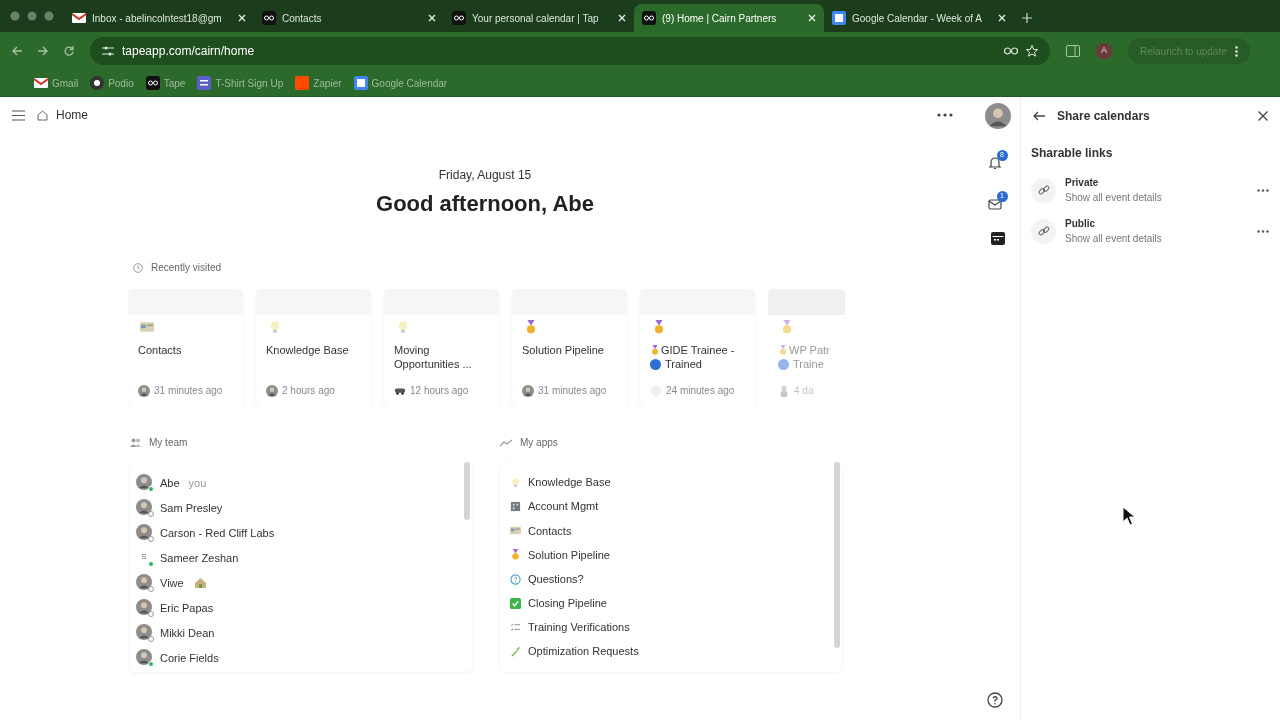  I want to click on recent-card: Moving Opportunities ... 12 hours ago, so click(441, 348).